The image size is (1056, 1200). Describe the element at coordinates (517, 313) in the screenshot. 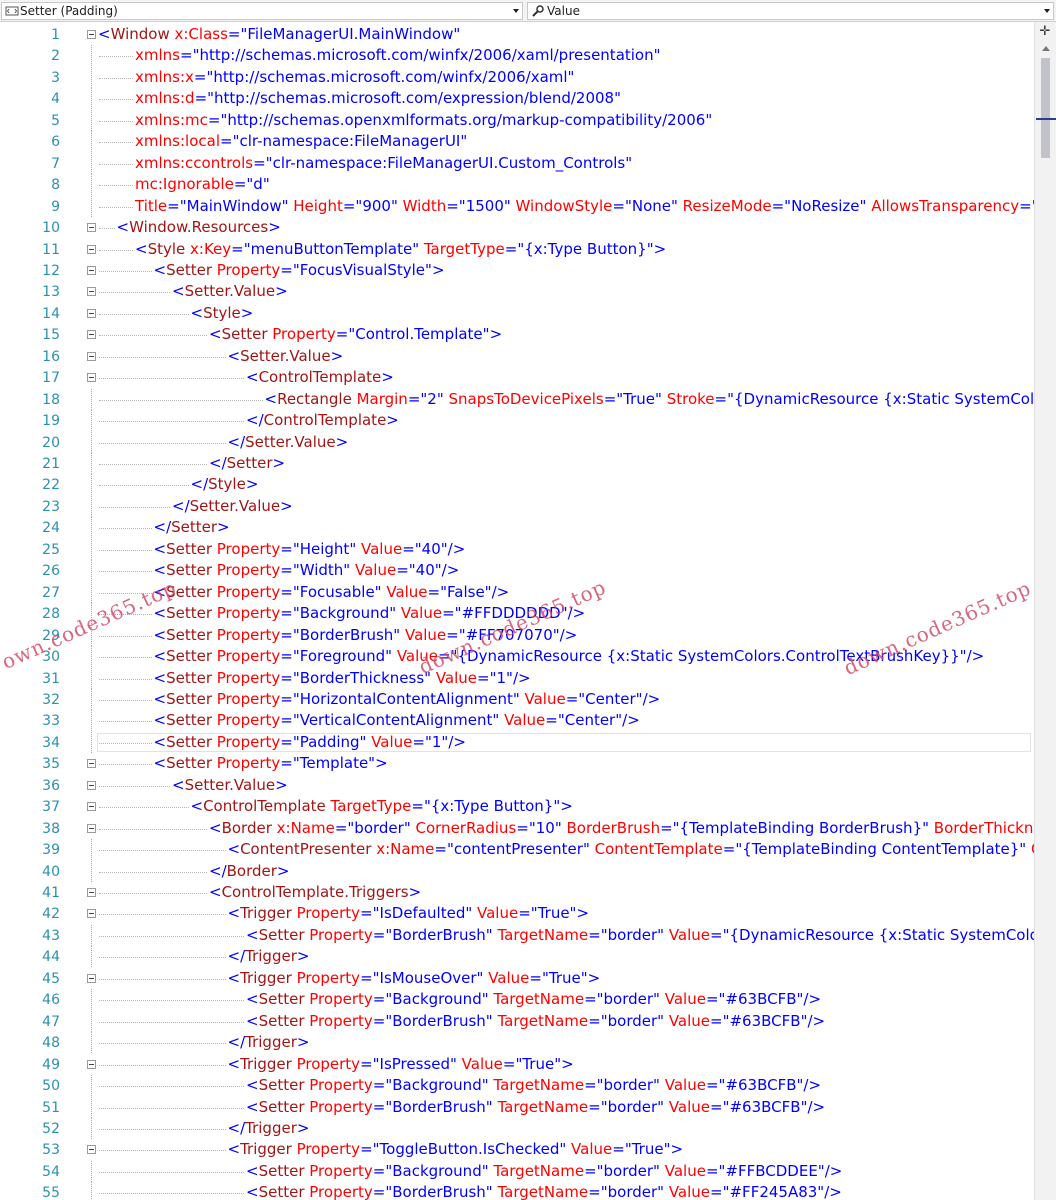

I see `code-line: 14 <Style>` at that location.